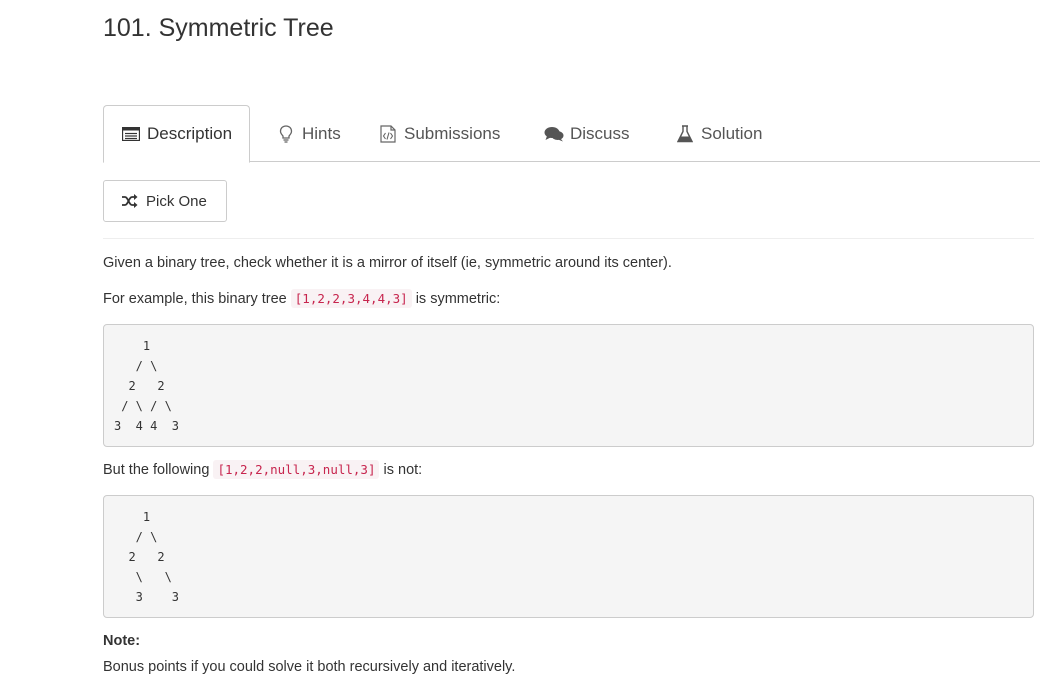 This screenshot has height=685, width=1040. What do you see at coordinates (568, 238) in the screenshot?
I see `divider` at bounding box center [568, 238].